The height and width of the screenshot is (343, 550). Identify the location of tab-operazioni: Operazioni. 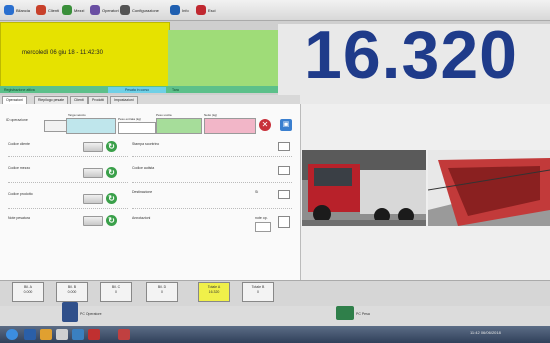
(14, 100).